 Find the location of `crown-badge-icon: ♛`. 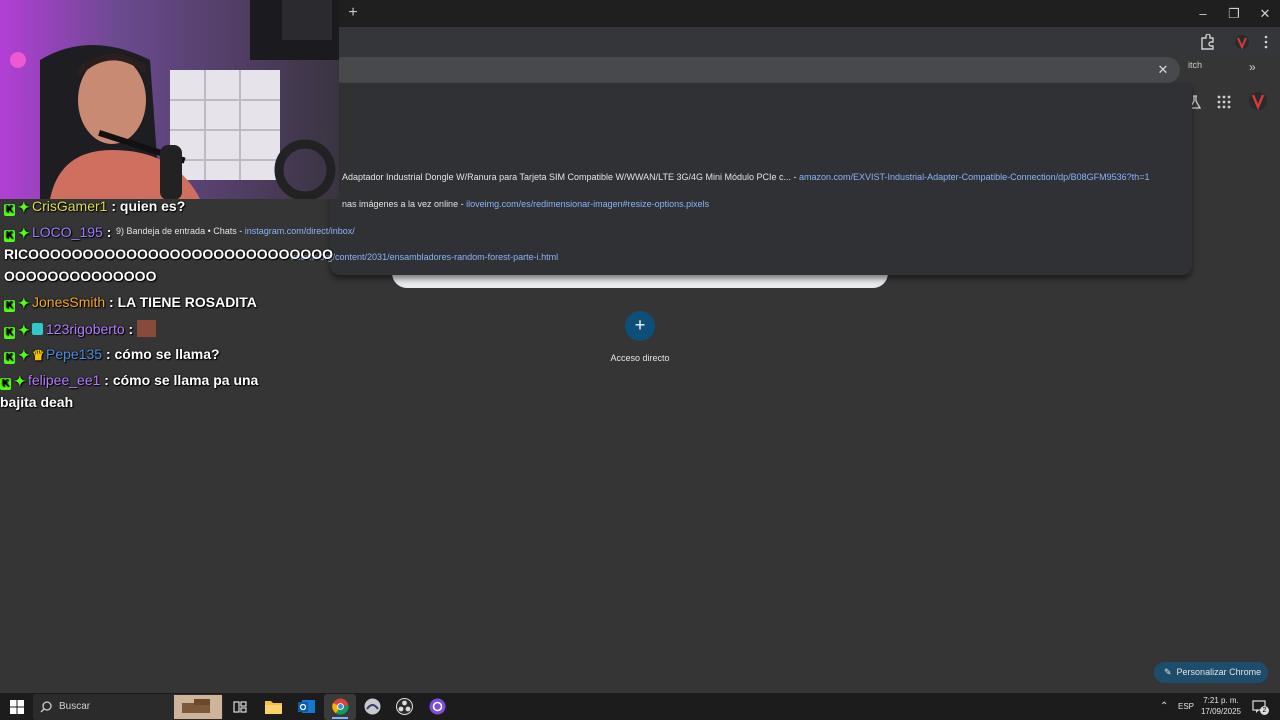

crown-badge-icon: ♛ is located at coordinates (38, 355).